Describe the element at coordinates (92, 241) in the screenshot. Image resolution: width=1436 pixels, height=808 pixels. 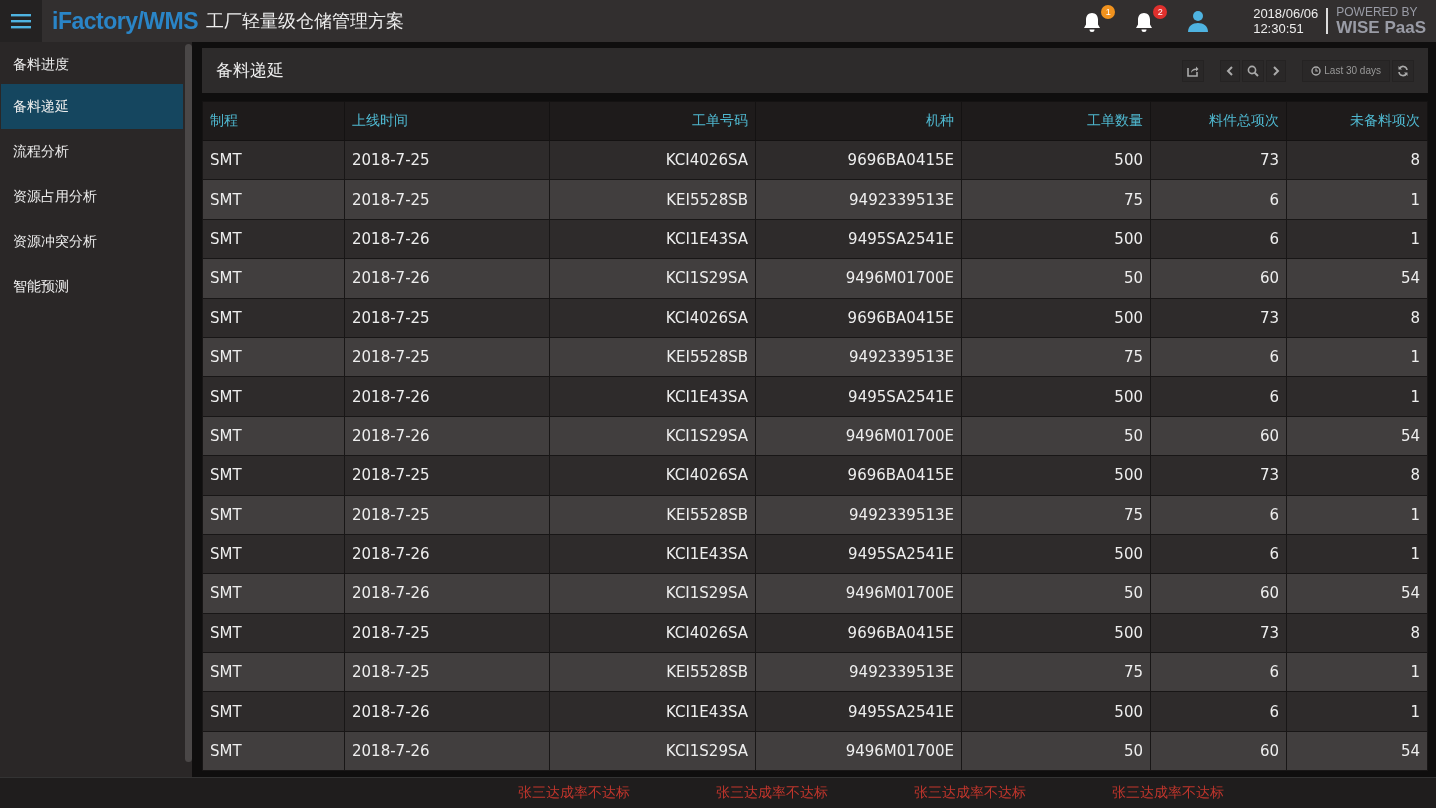
I see `sidebar-item: 资源冲突分析` at that location.